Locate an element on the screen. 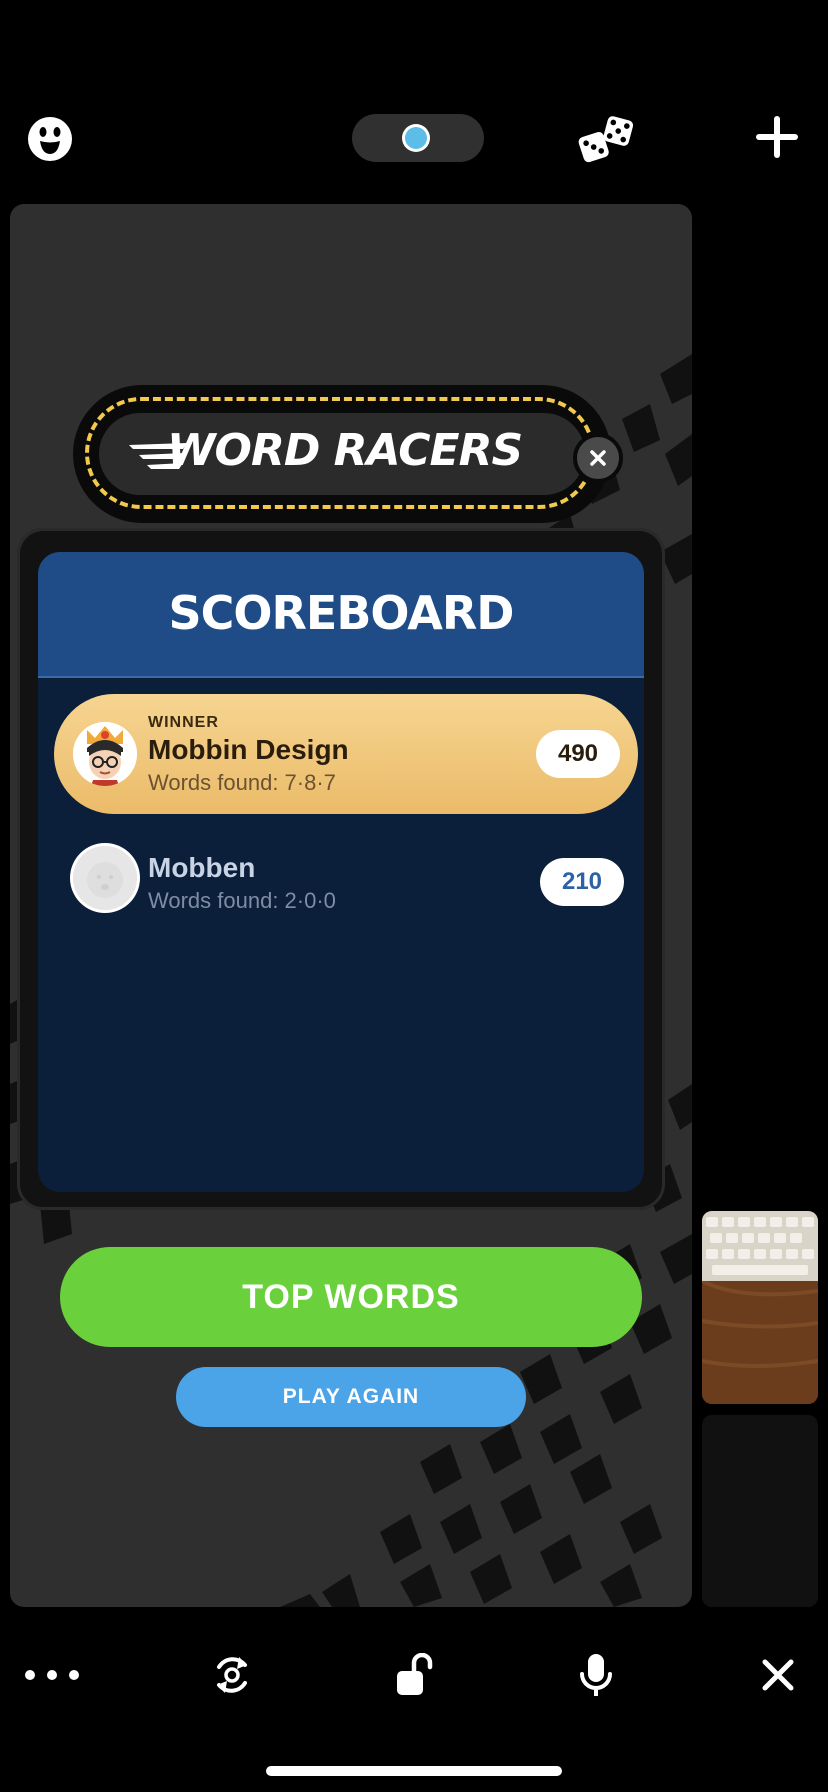  face-icon-button is located at coordinates (50, 139).